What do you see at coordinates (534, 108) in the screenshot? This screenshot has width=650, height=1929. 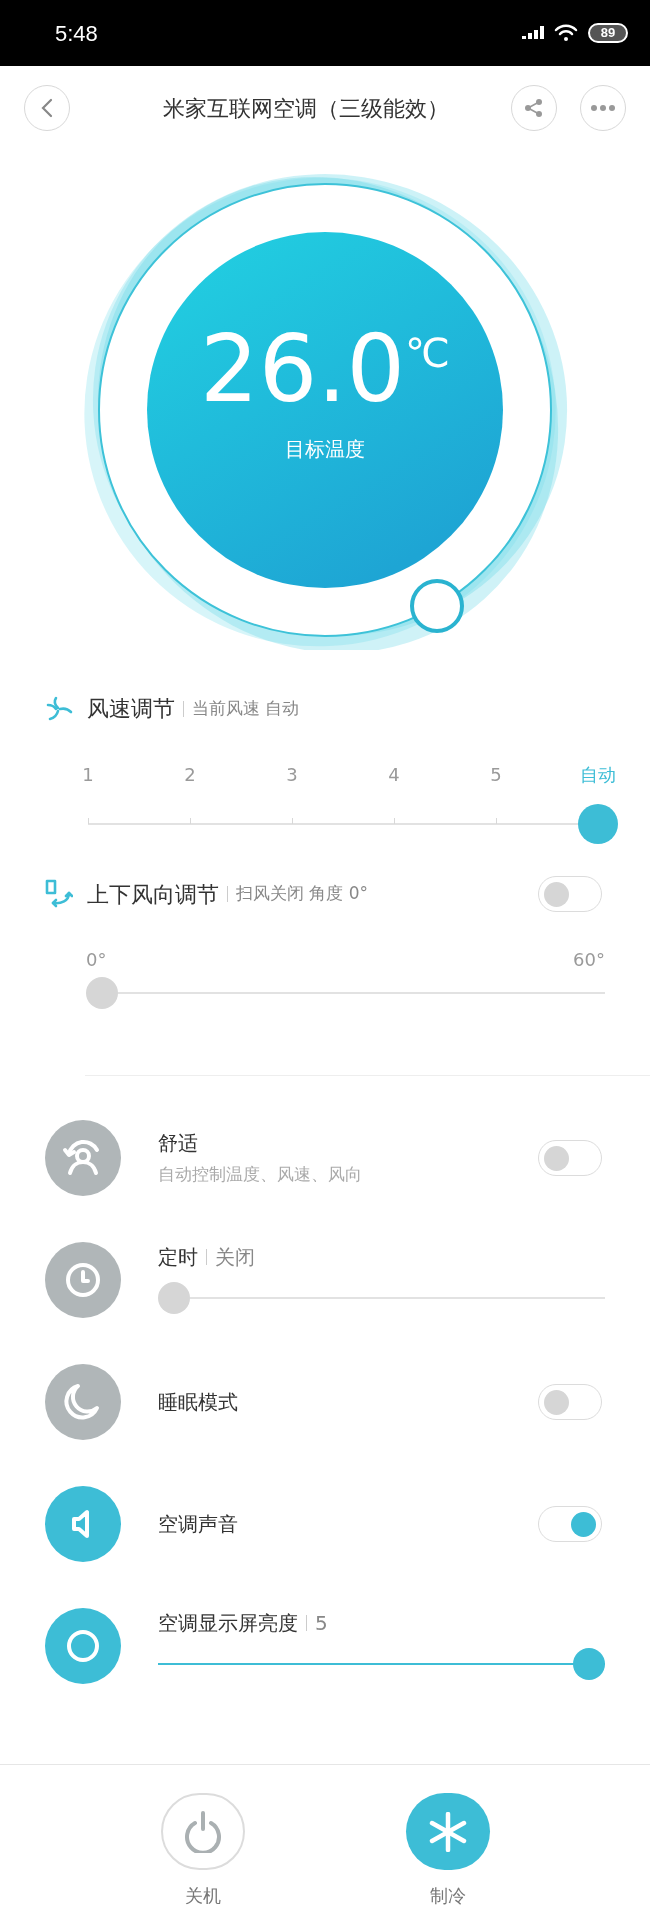 I see `share-icon` at bounding box center [534, 108].